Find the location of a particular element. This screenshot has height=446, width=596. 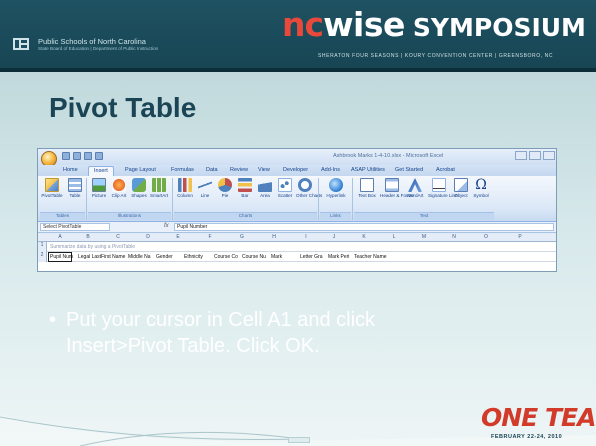

tab-asap-utilities: ASAP Utilities is located at coordinates (368, 171).